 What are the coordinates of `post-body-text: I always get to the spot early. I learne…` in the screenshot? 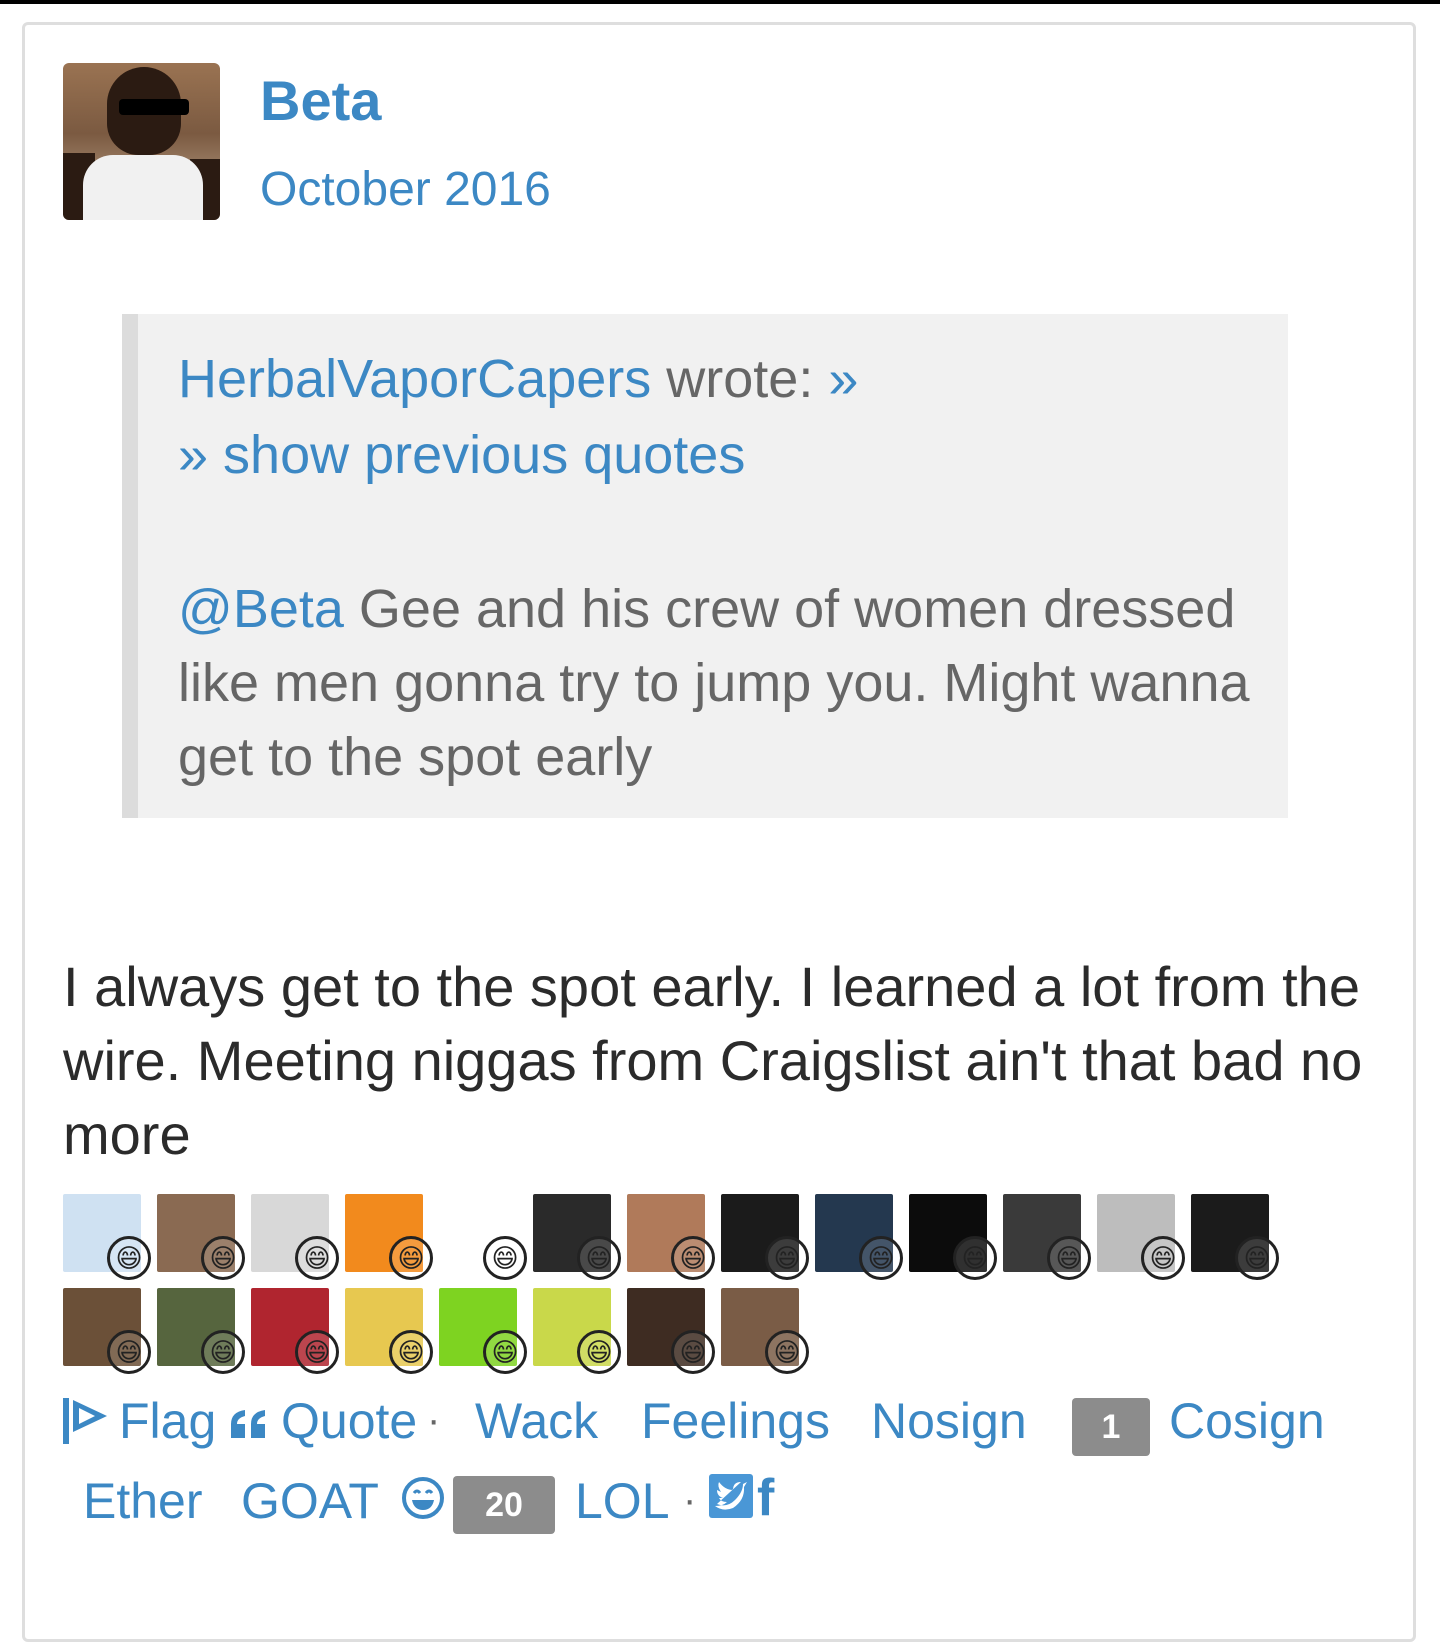 It's located at (713, 1060).